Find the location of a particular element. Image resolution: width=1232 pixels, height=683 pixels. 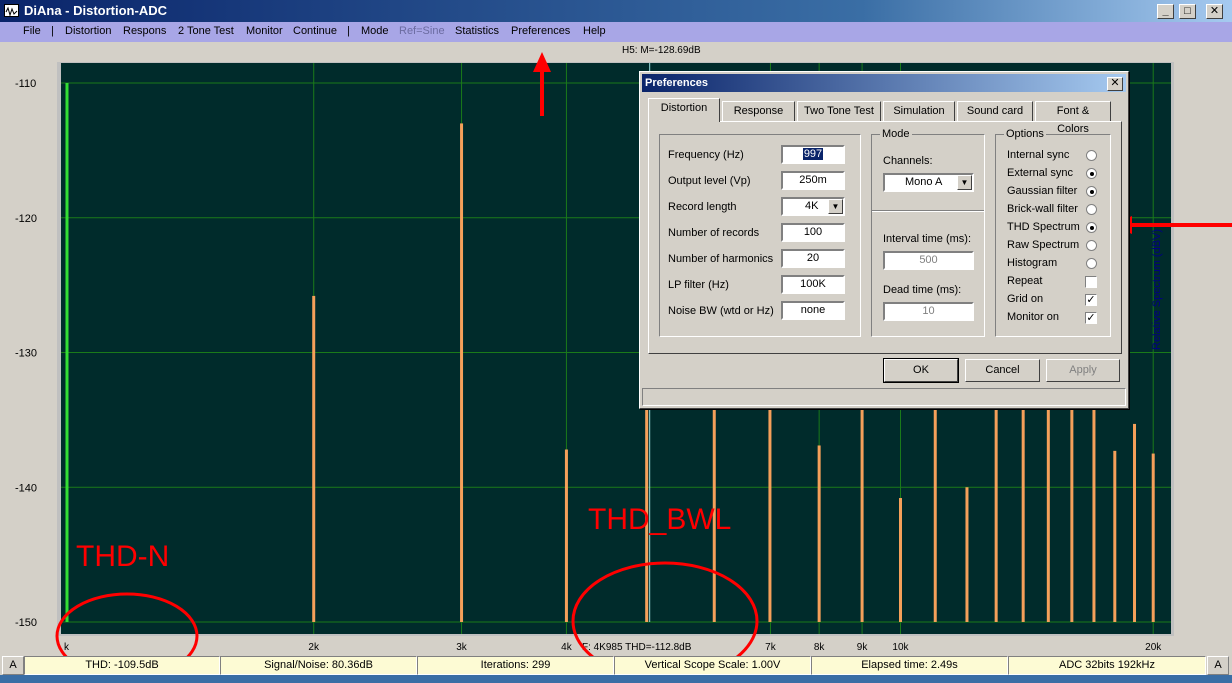

tab-font-colors: Font & Colors is located at coordinates (1073, 118).